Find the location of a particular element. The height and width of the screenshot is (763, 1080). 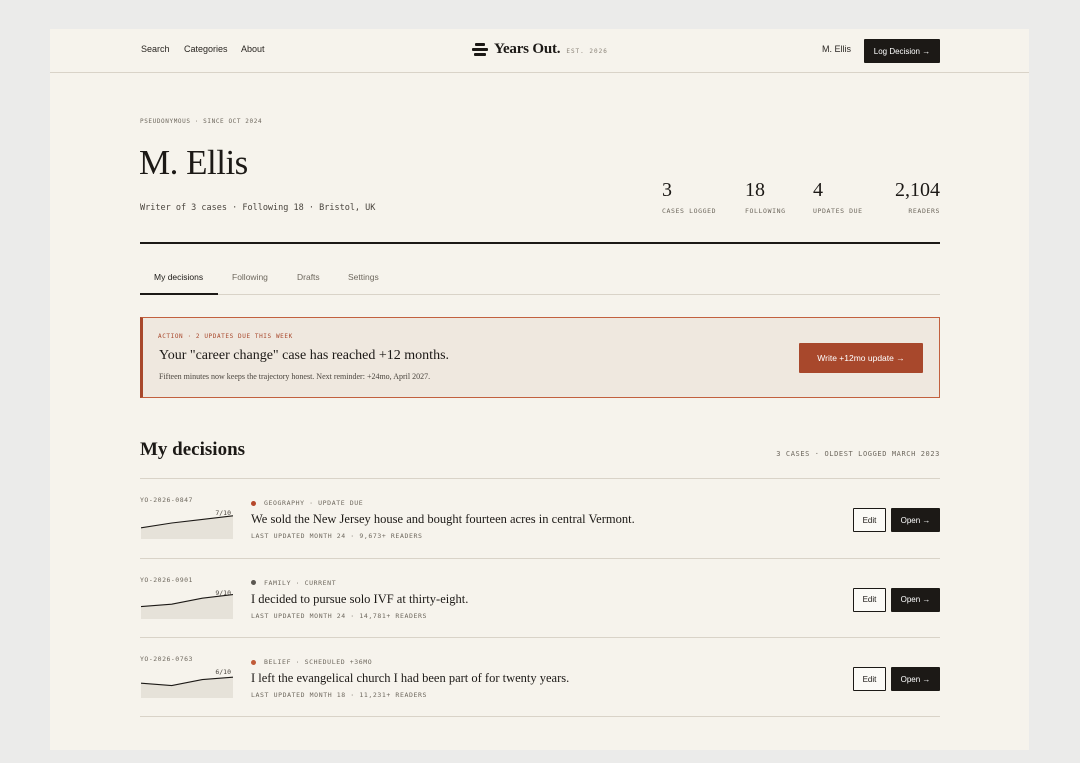

stat-label: CASES LOGGED is located at coordinates (689, 211).